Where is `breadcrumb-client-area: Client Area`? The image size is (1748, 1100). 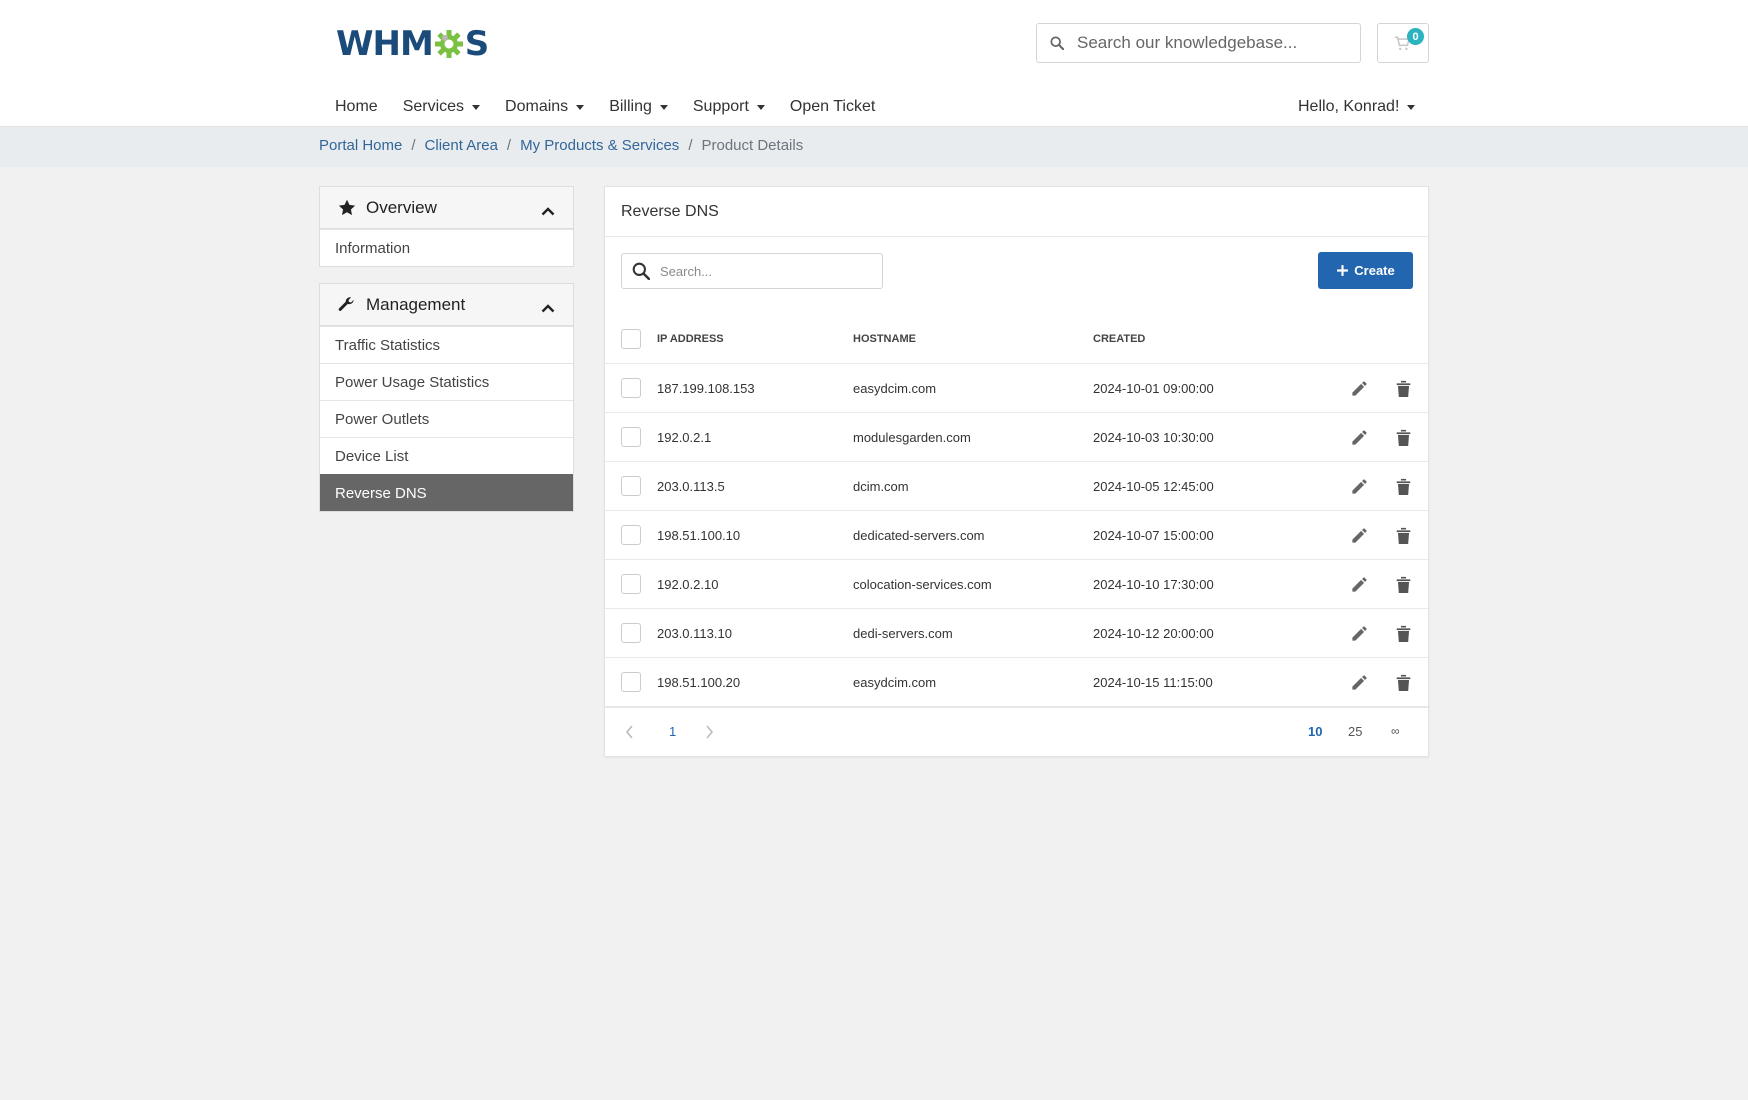 breadcrumb-client-area: Client Area is located at coordinates (461, 145).